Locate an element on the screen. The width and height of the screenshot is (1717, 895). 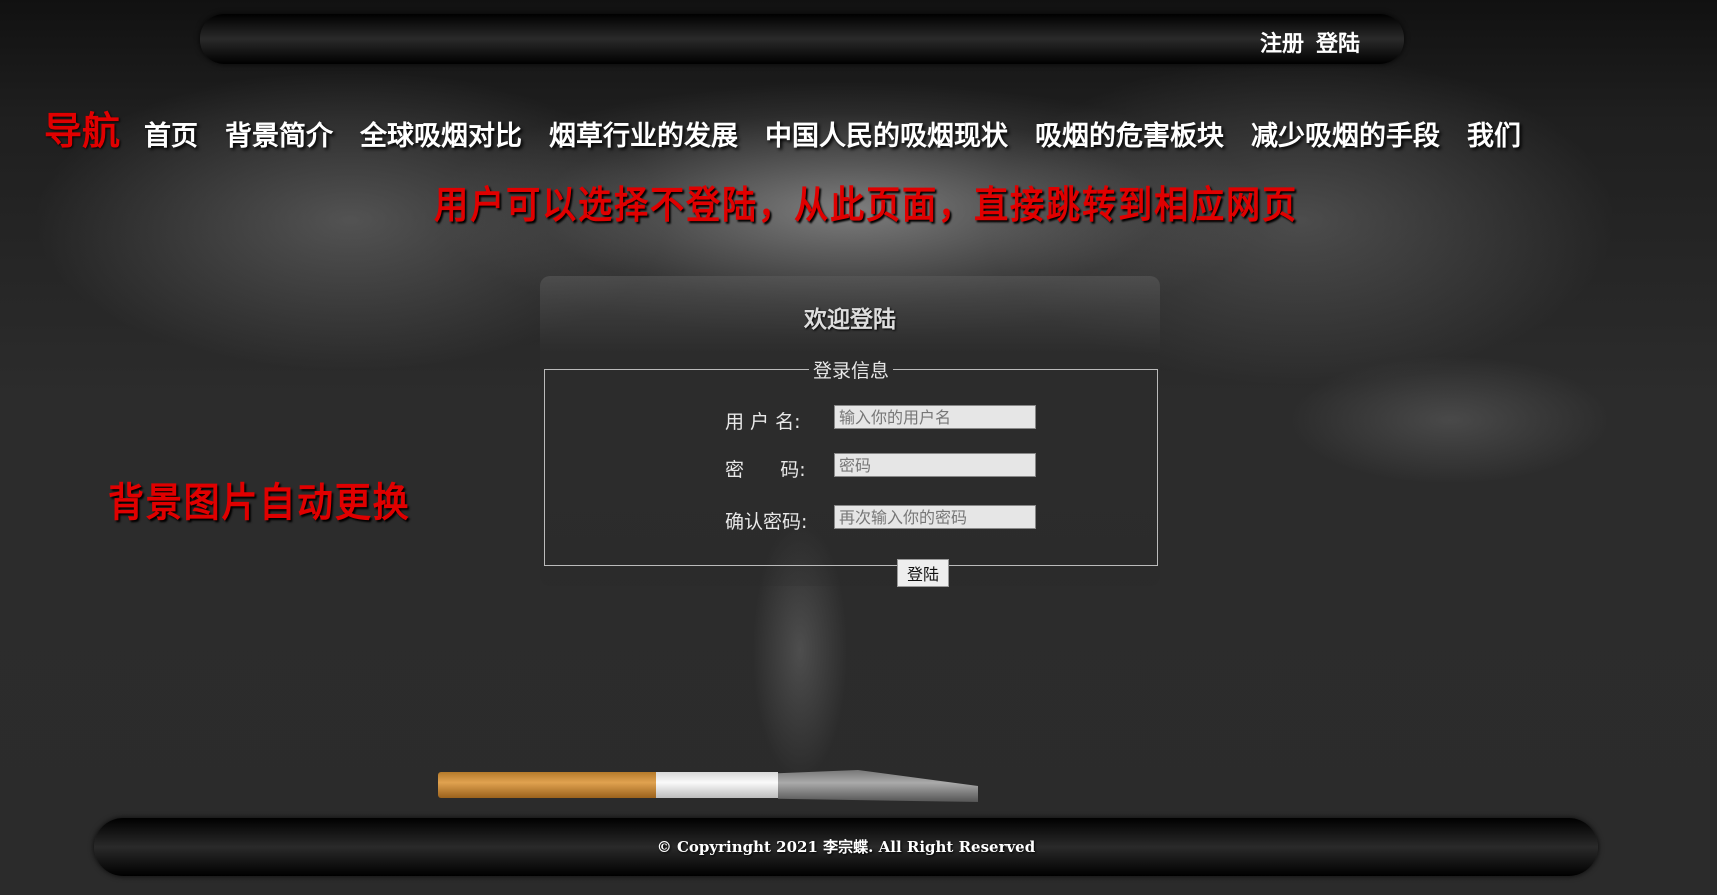
confirm-password-row: 确认密码: is located at coordinates (852, 519).